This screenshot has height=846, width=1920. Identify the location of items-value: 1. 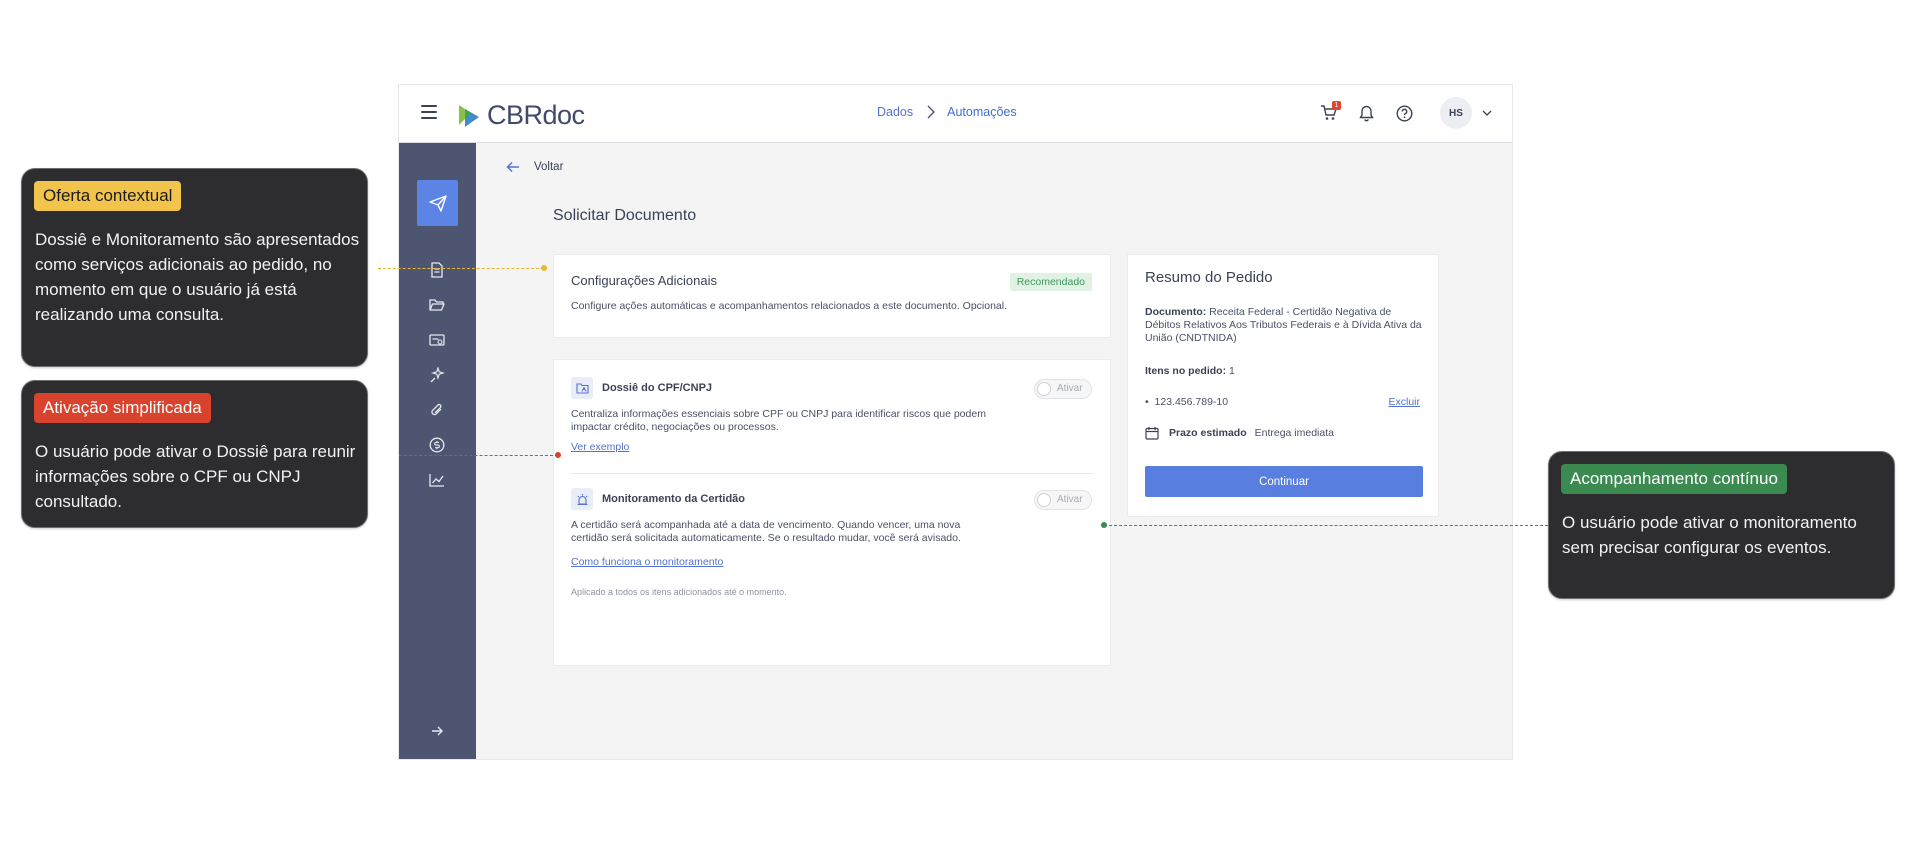
(1232, 371).